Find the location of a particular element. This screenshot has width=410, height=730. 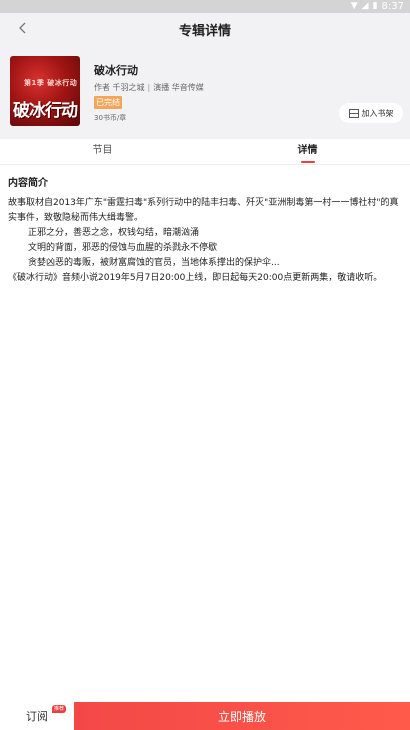

back-button is located at coordinates (23, 28).